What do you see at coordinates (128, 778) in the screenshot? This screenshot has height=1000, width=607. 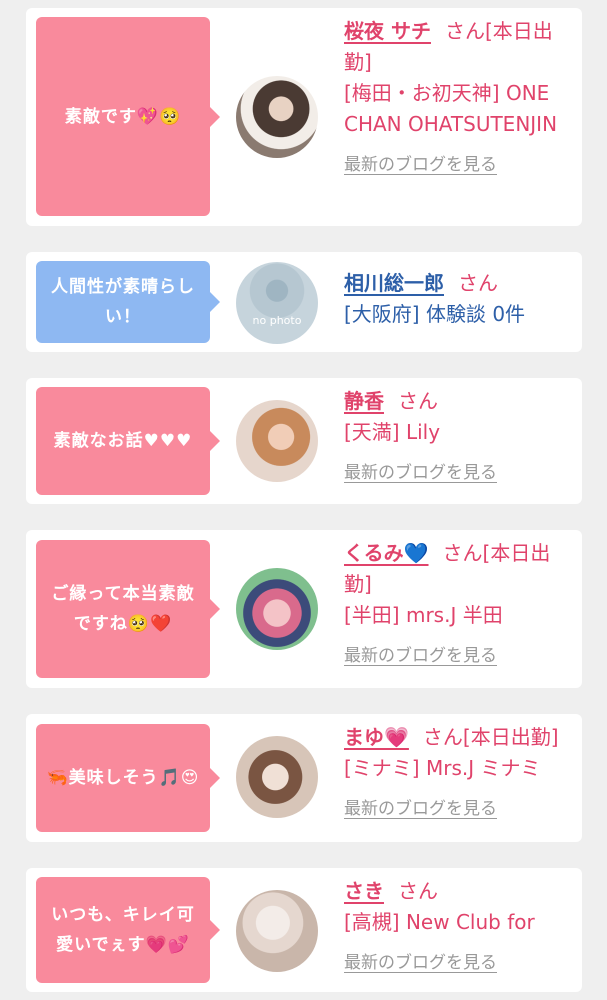 I see `comment-bubble: 🦐美味しそう🎵😍` at bounding box center [128, 778].